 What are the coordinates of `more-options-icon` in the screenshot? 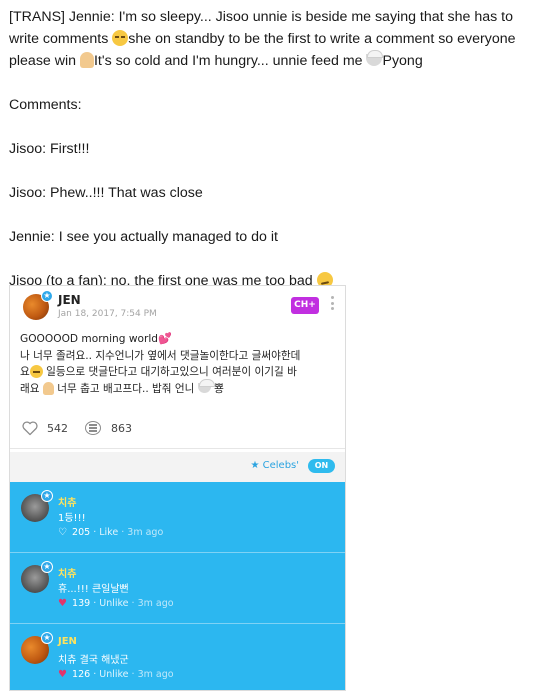 It's located at (333, 304).